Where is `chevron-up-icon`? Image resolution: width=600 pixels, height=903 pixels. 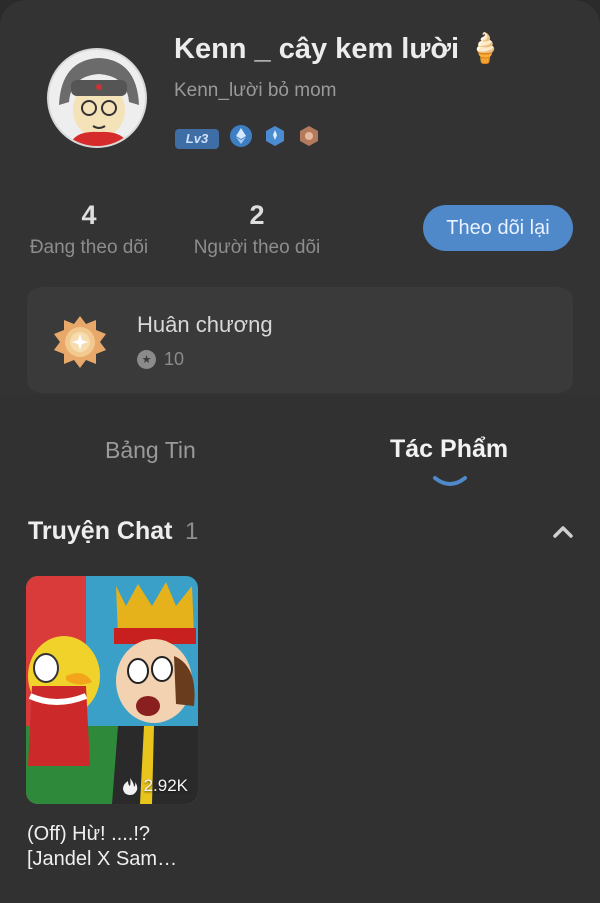 chevron-up-icon is located at coordinates (563, 532).